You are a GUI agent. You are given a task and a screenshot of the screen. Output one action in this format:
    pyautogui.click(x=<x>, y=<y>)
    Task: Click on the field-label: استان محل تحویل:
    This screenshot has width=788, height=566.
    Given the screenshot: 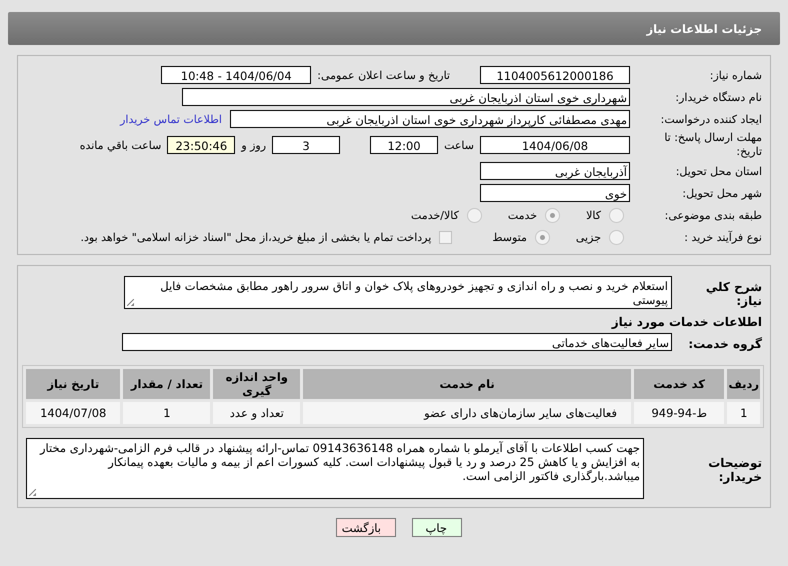 What is the action you would take?
    pyautogui.click(x=718, y=171)
    